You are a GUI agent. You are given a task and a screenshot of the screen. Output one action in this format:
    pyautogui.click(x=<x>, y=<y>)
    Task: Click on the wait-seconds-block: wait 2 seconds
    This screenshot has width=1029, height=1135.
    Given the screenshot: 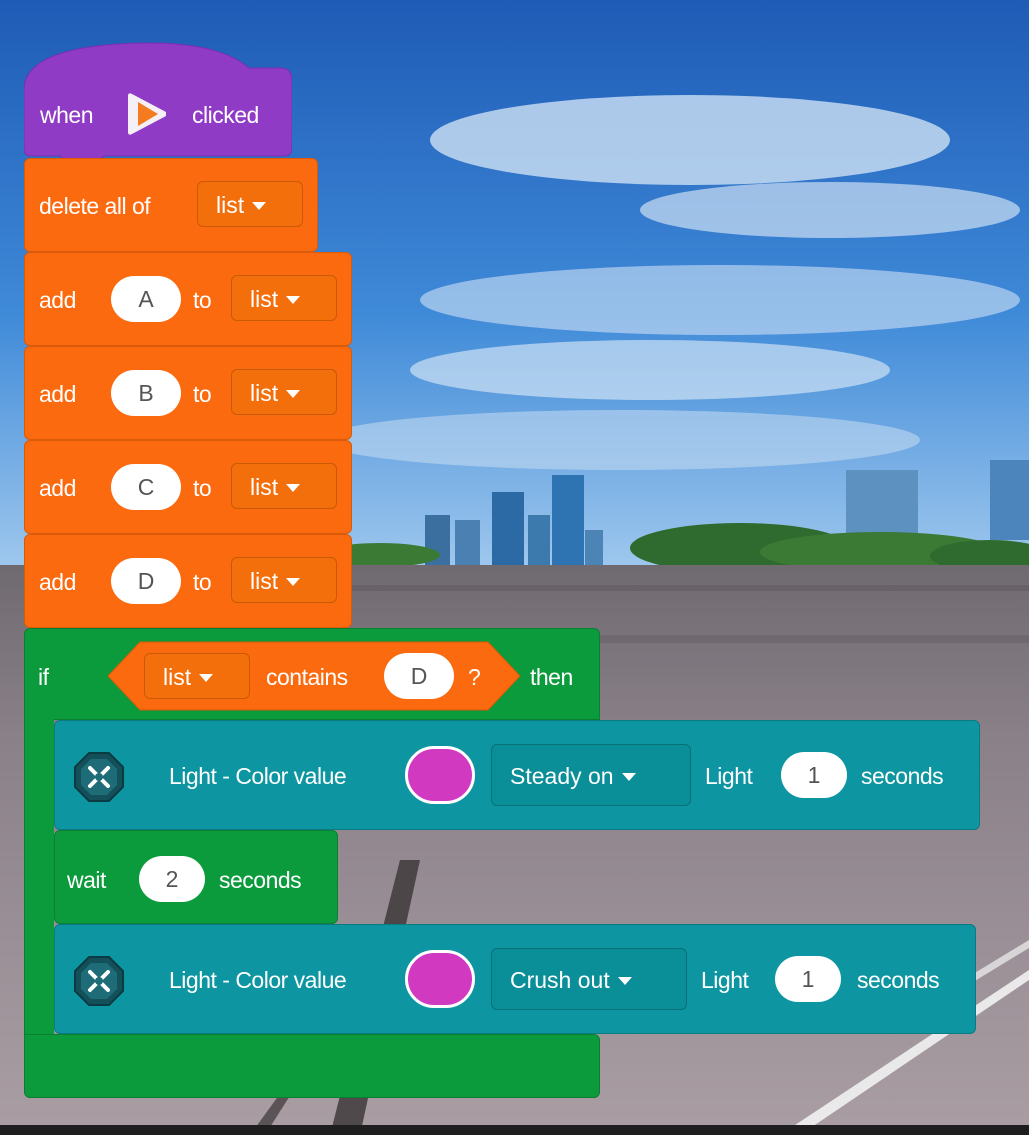 What is the action you would take?
    pyautogui.click(x=196, y=877)
    